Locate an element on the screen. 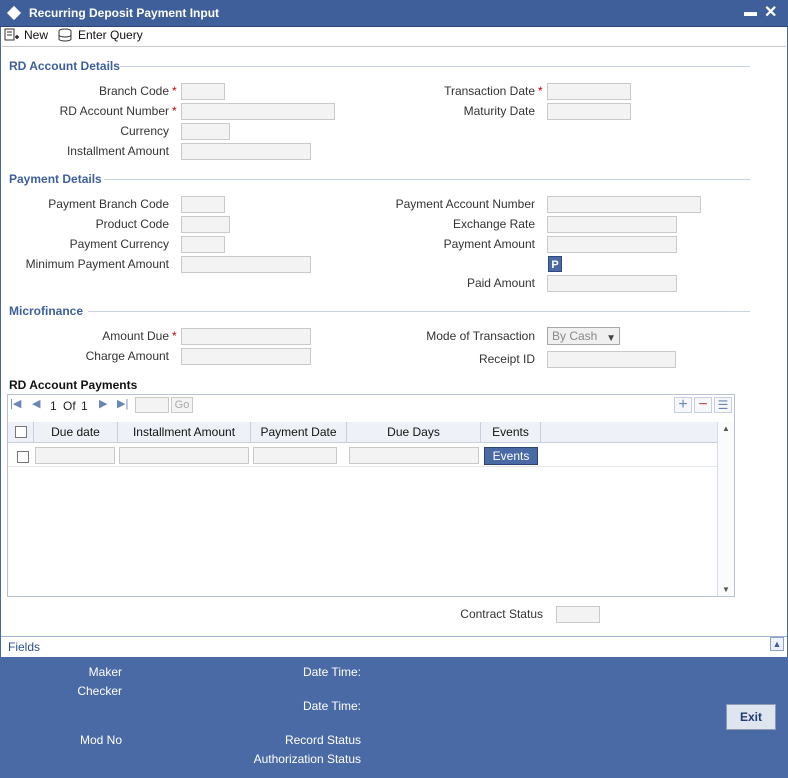 The width and height of the screenshot is (788, 778). row-checkbox is located at coordinates (23, 457).